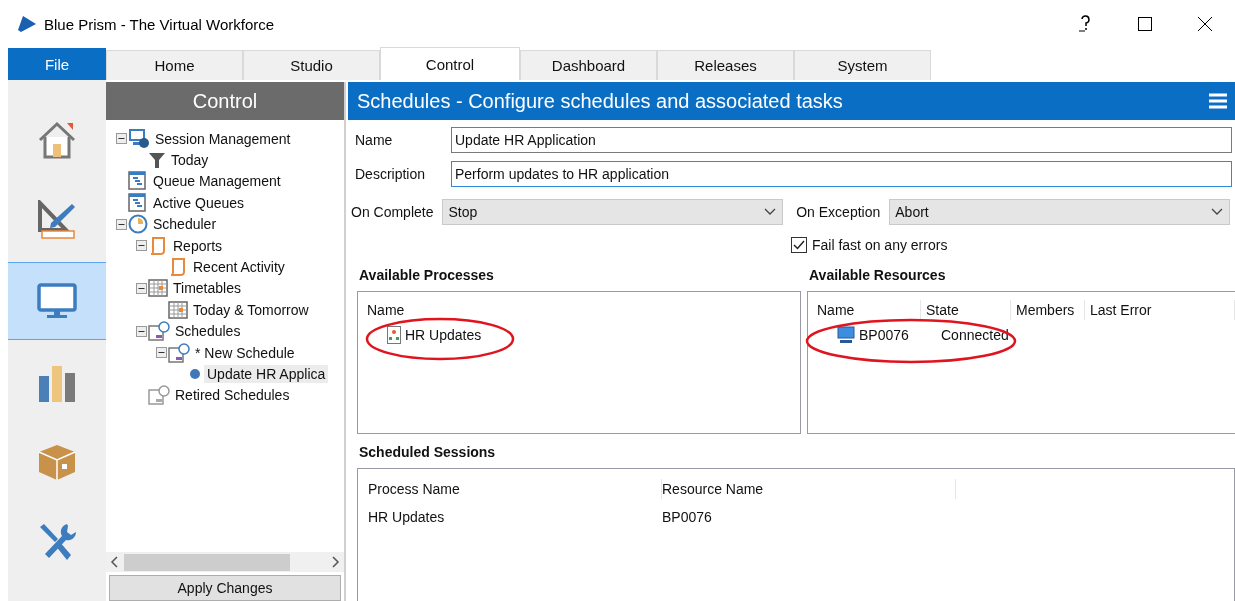 The width and height of the screenshot is (1235, 601). What do you see at coordinates (225, 588) in the screenshot?
I see `apply-changes-button: Apply Changes` at bounding box center [225, 588].